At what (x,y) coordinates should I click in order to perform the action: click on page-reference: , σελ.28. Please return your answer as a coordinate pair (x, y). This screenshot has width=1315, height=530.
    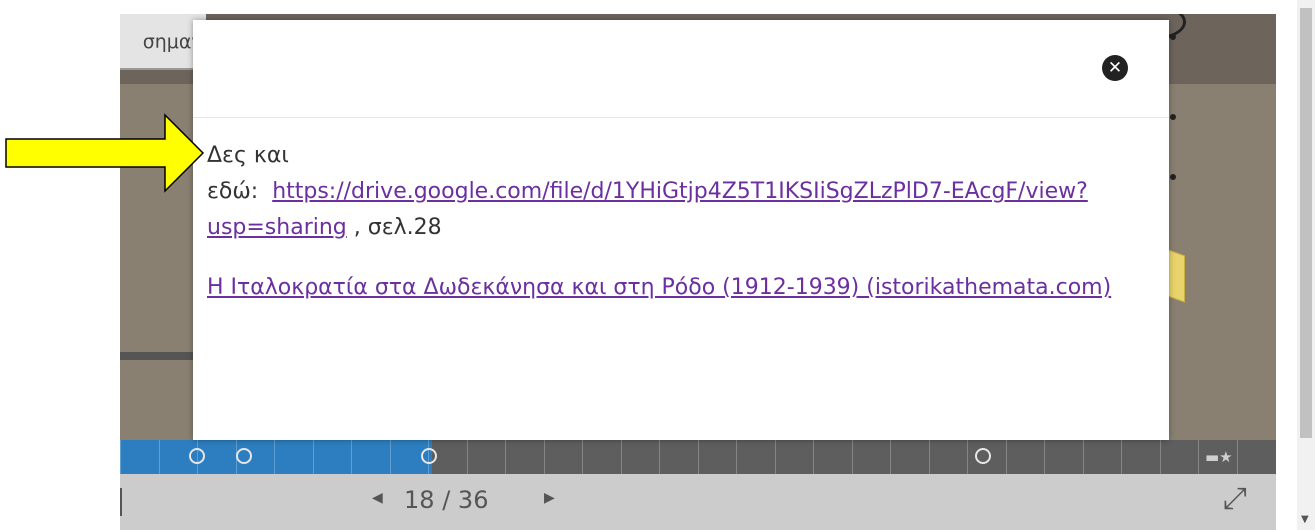
    Looking at the image, I should click on (397, 227).